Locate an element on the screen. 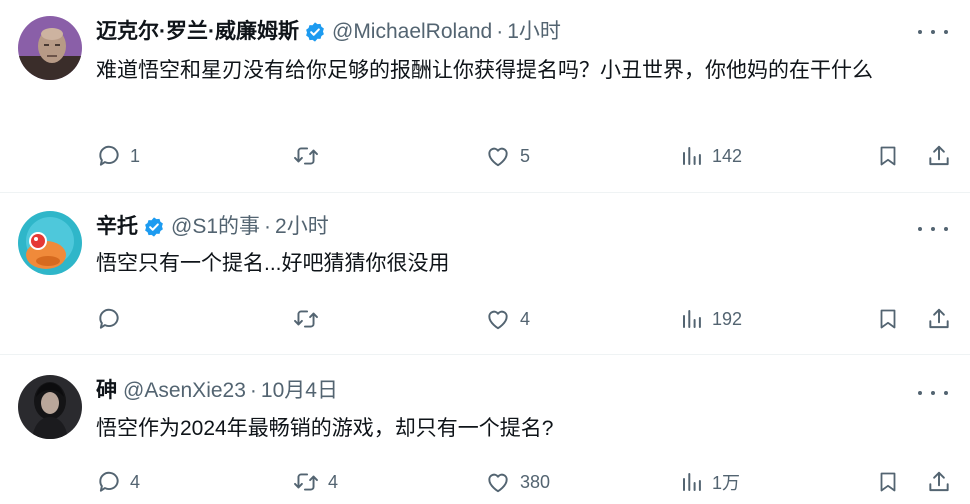  action-bar: 4 192 is located at coordinates (525, 319).